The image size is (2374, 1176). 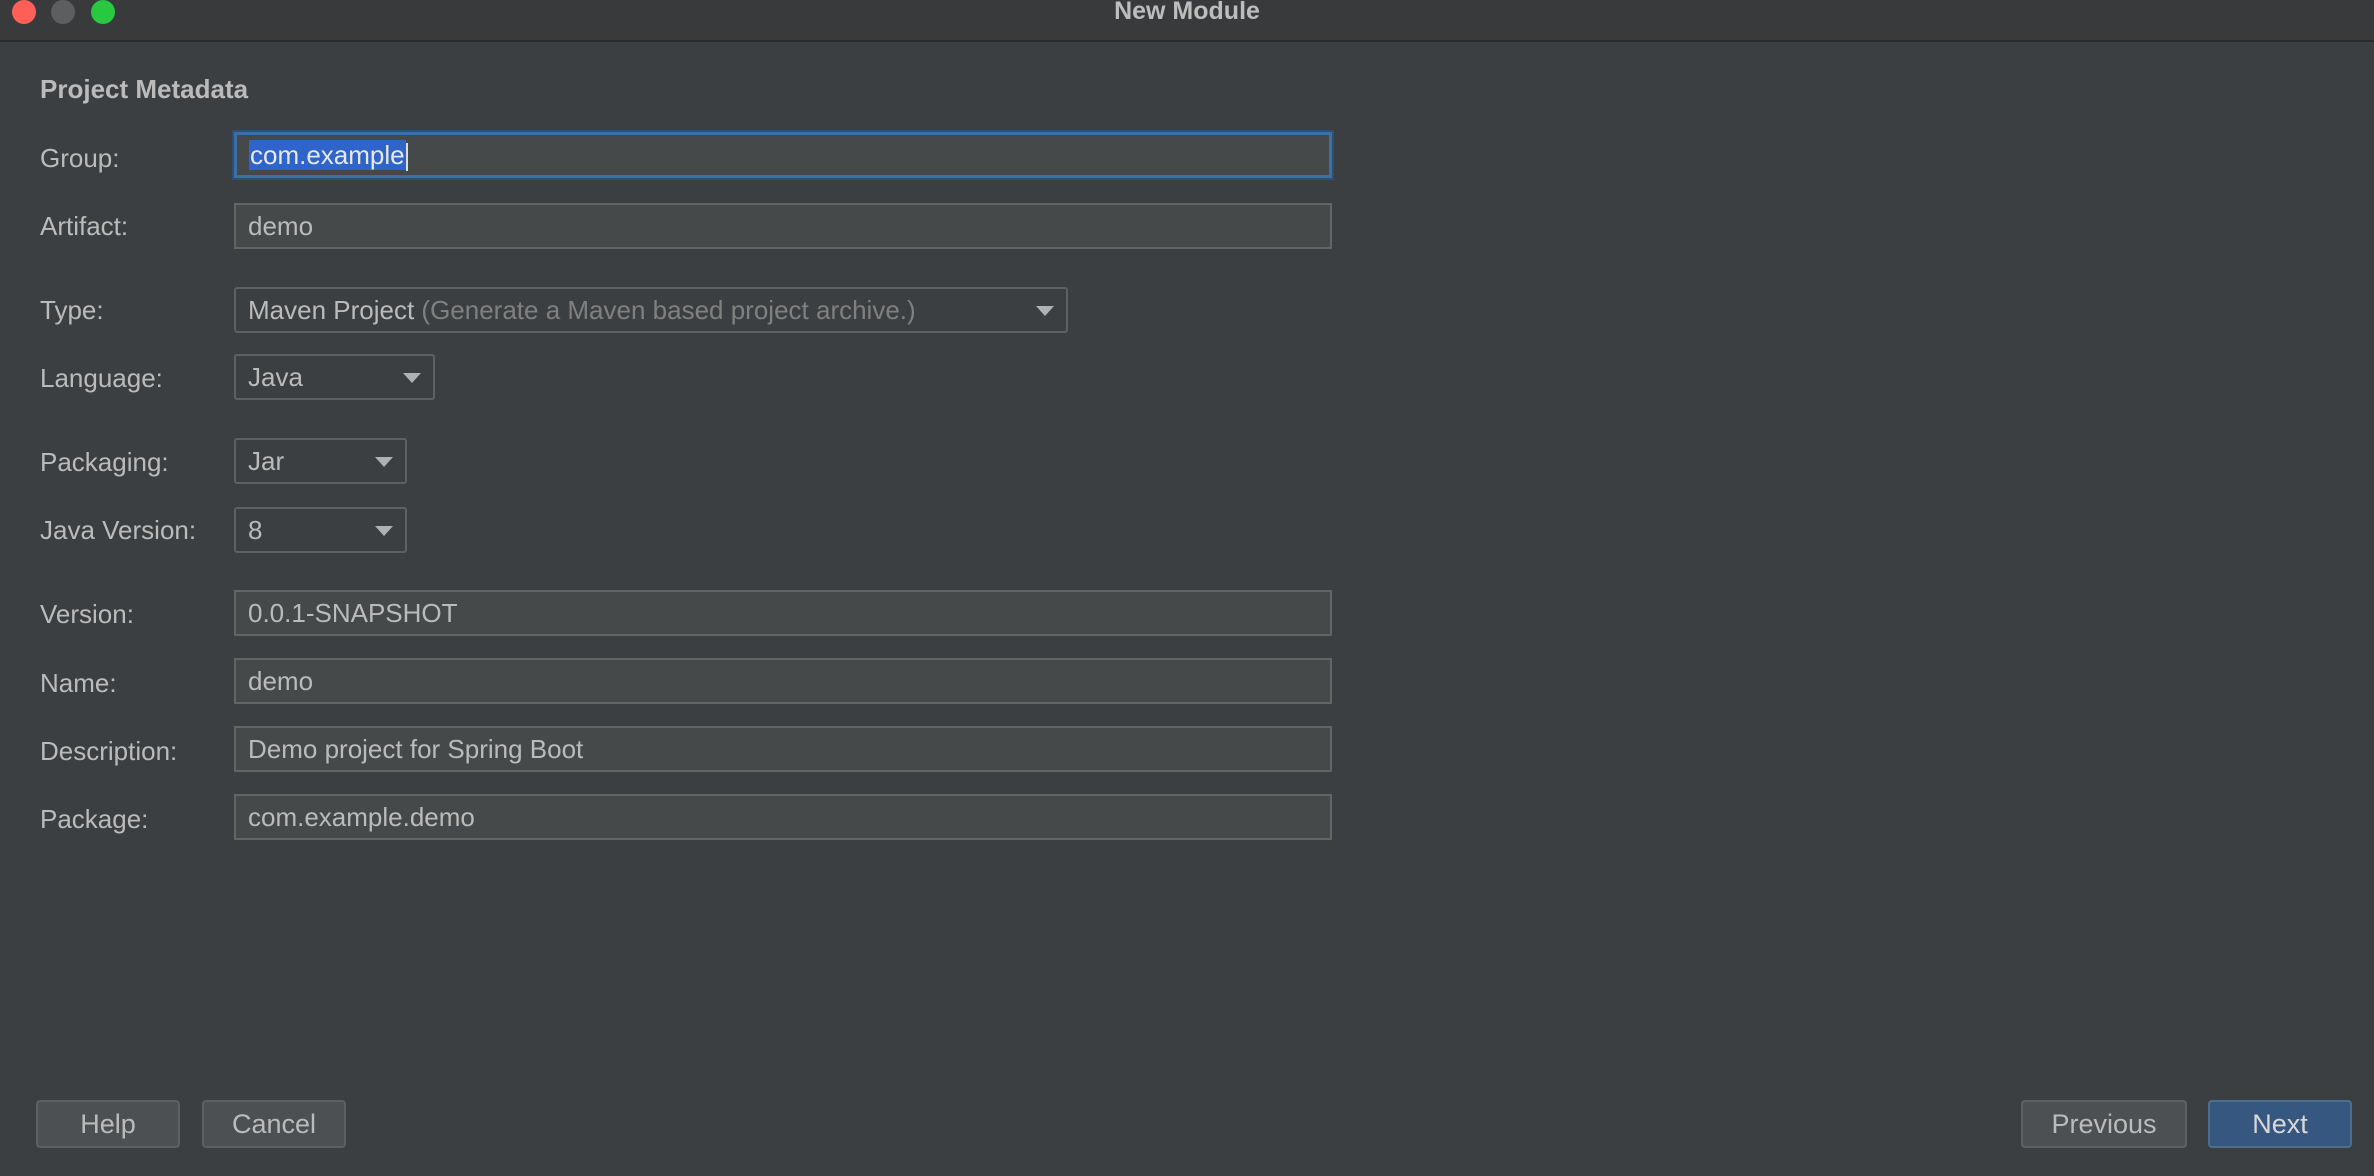 I want to click on package-input: com.example.demo, so click(x=783, y=817).